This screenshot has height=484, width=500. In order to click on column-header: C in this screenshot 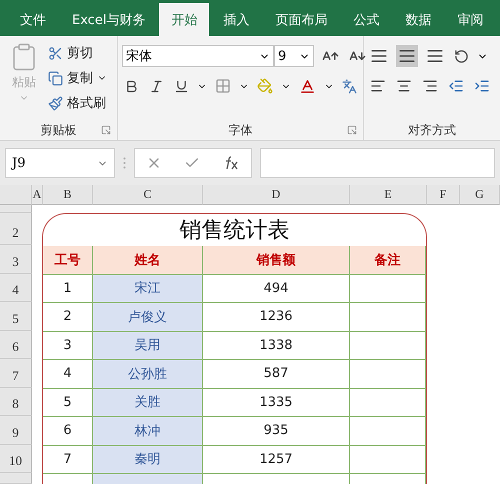, I will do `click(148, 195)`.